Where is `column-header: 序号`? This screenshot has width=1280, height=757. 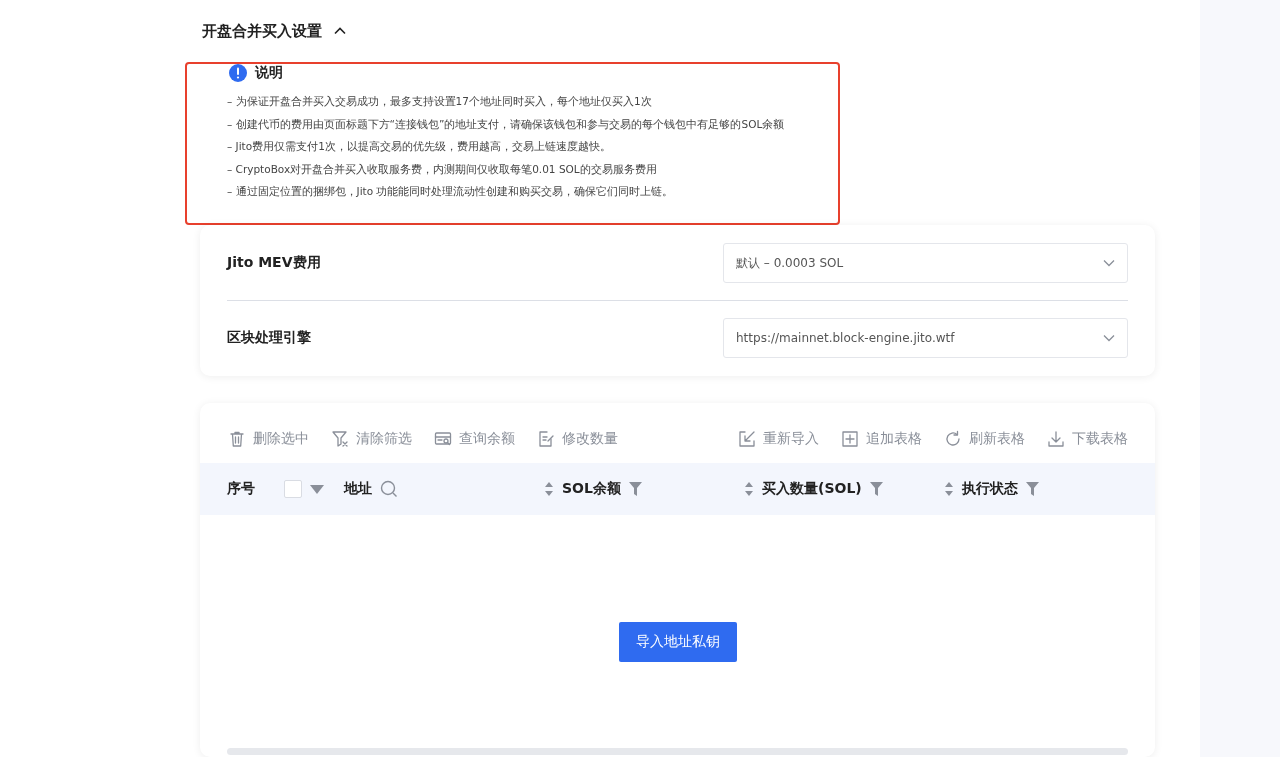
column-header: 序号 is located at coordinates (241, 489).